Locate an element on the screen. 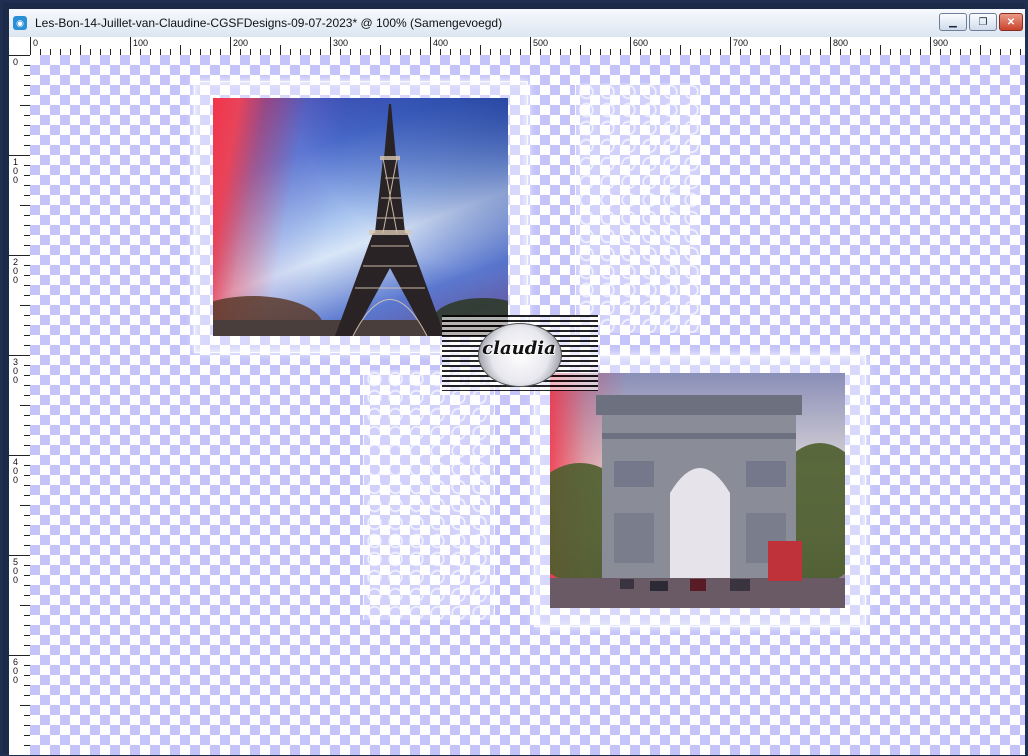 Image resolution: width=1028 pixels, height=756 pixels. maximize-button: ❐ is located at coordinates (983, 22).